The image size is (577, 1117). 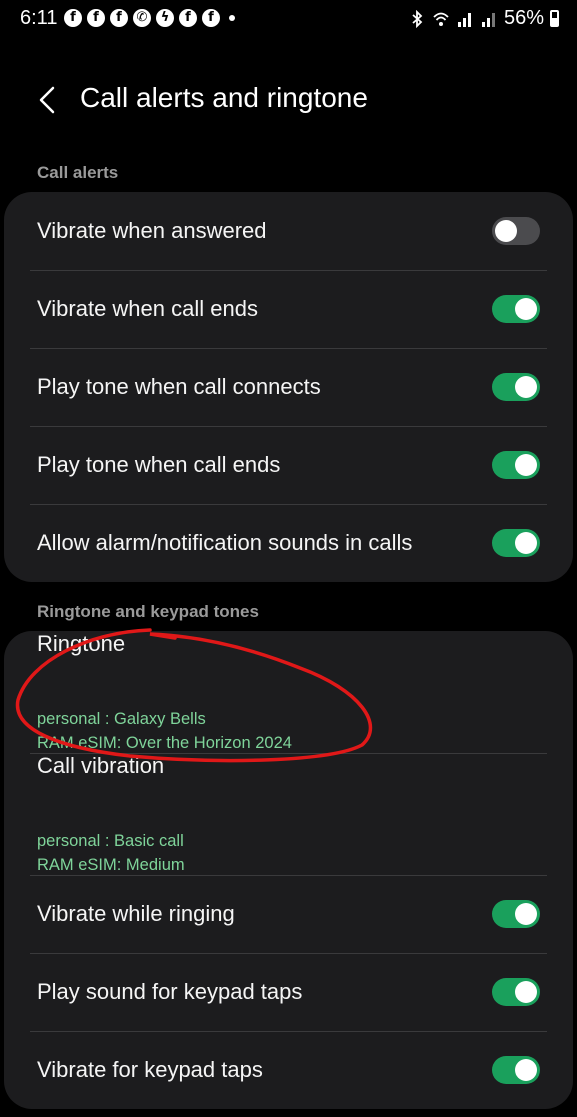 I want to click on call-vibration-sim1-value: personal : Basic call, so click(x=110, y=841).